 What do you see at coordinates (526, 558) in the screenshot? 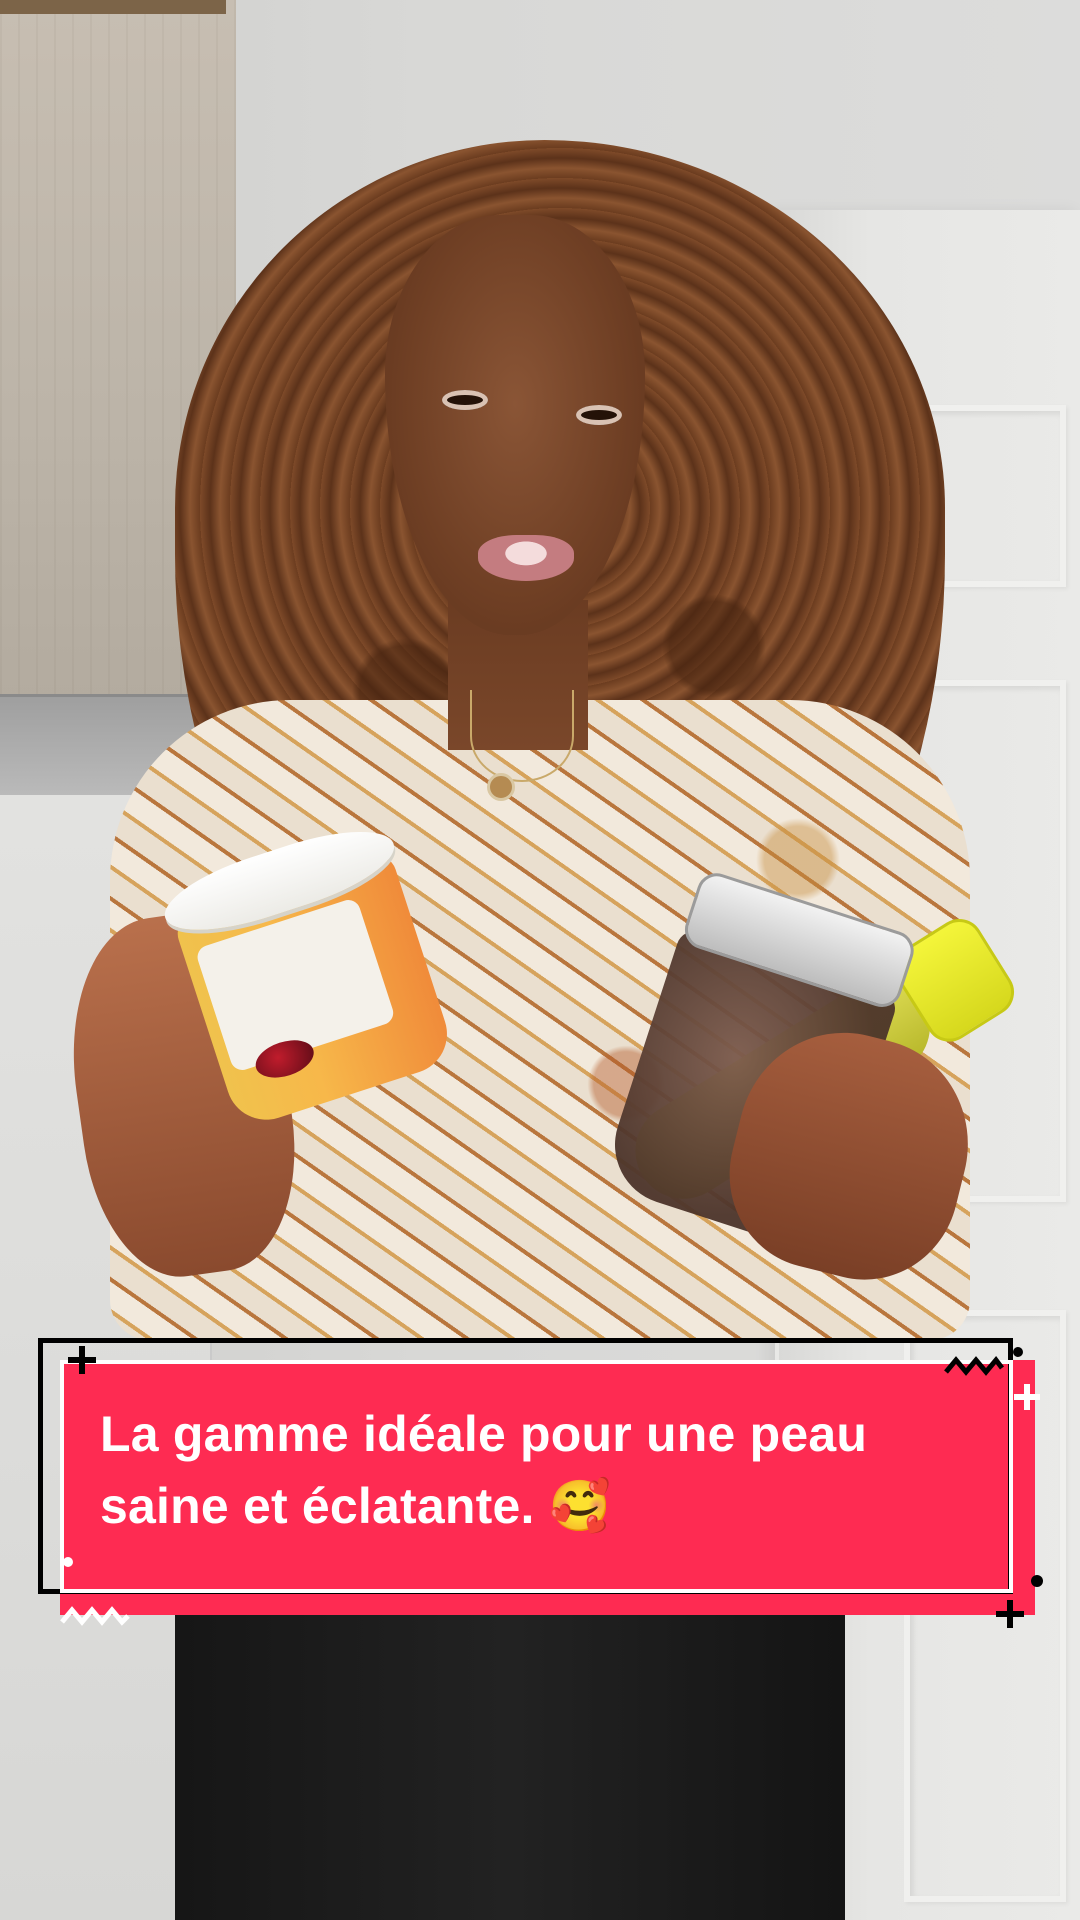
I see `mouth` at bounding box center [526, 558].